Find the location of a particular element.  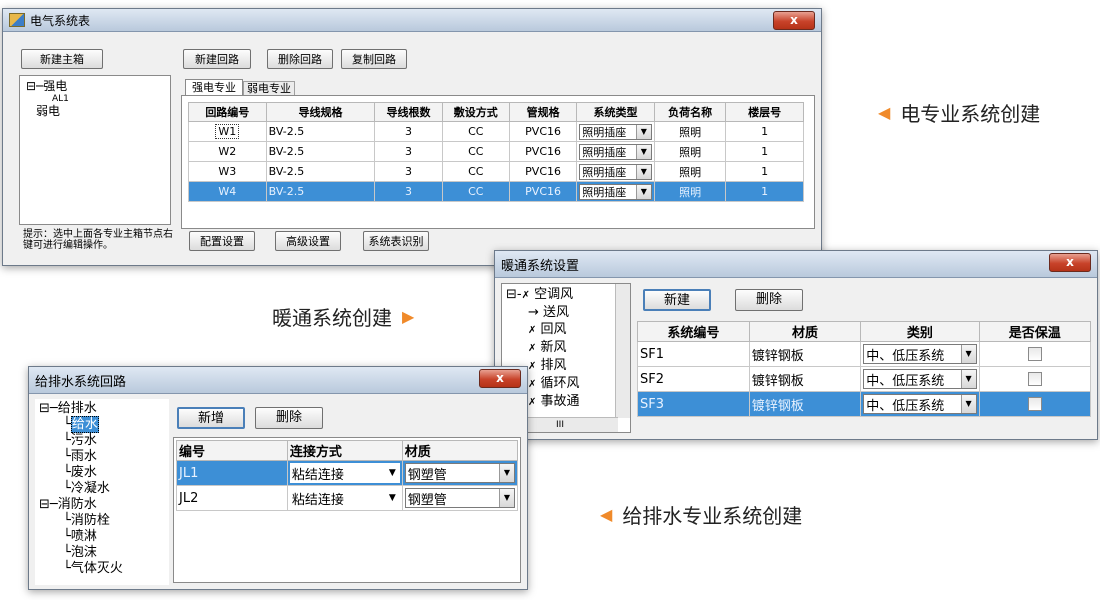

table-row: W1 BV-2.5 3 CC PVC16 照明插座 ▼ 照明 1 is located at coordinates (496, 131).